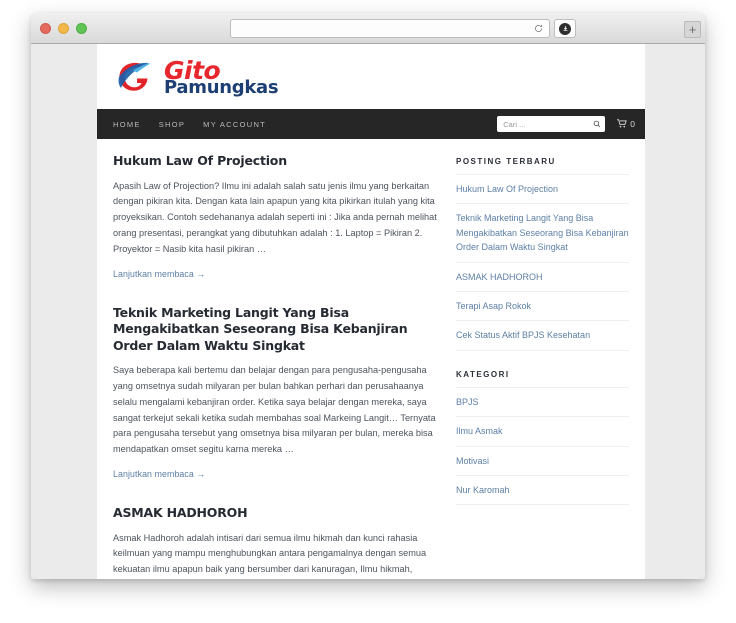  What do you see at coordinates (538, 29) in the screenshot?
I see `reload-icon` at bounding box center [538, 29].